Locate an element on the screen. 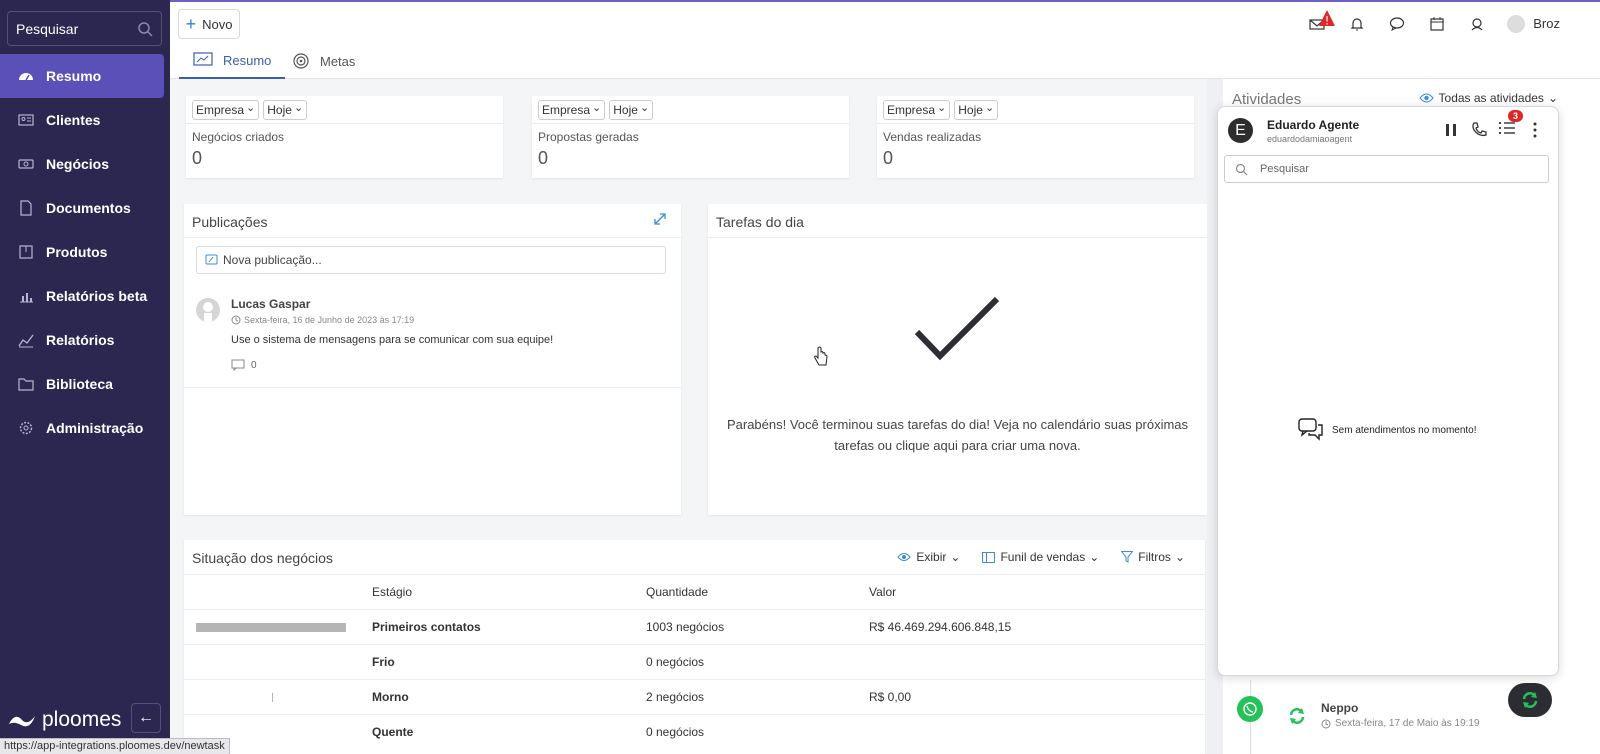 This screenshot has height=754, width=1600. calendar-icon is located at coordinates (1437, 23).